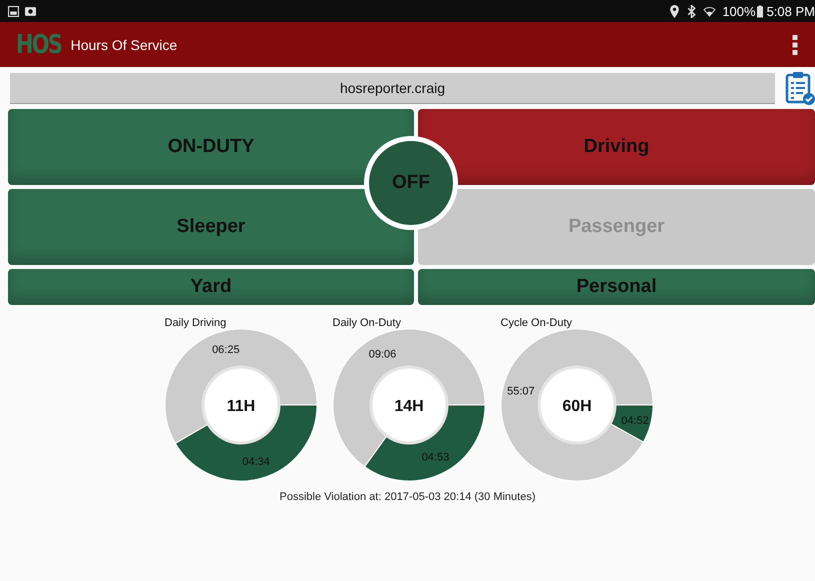 The image size is (815, 581). Describe the element at coordinates (211, 287) in the screenshot. I see `duty-status-button: Yard` at that location.